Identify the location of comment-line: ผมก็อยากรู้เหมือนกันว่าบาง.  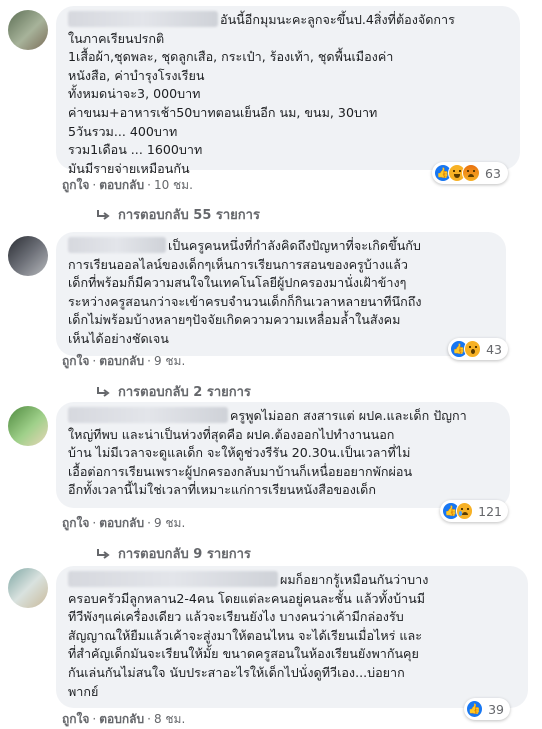
(292, 580).